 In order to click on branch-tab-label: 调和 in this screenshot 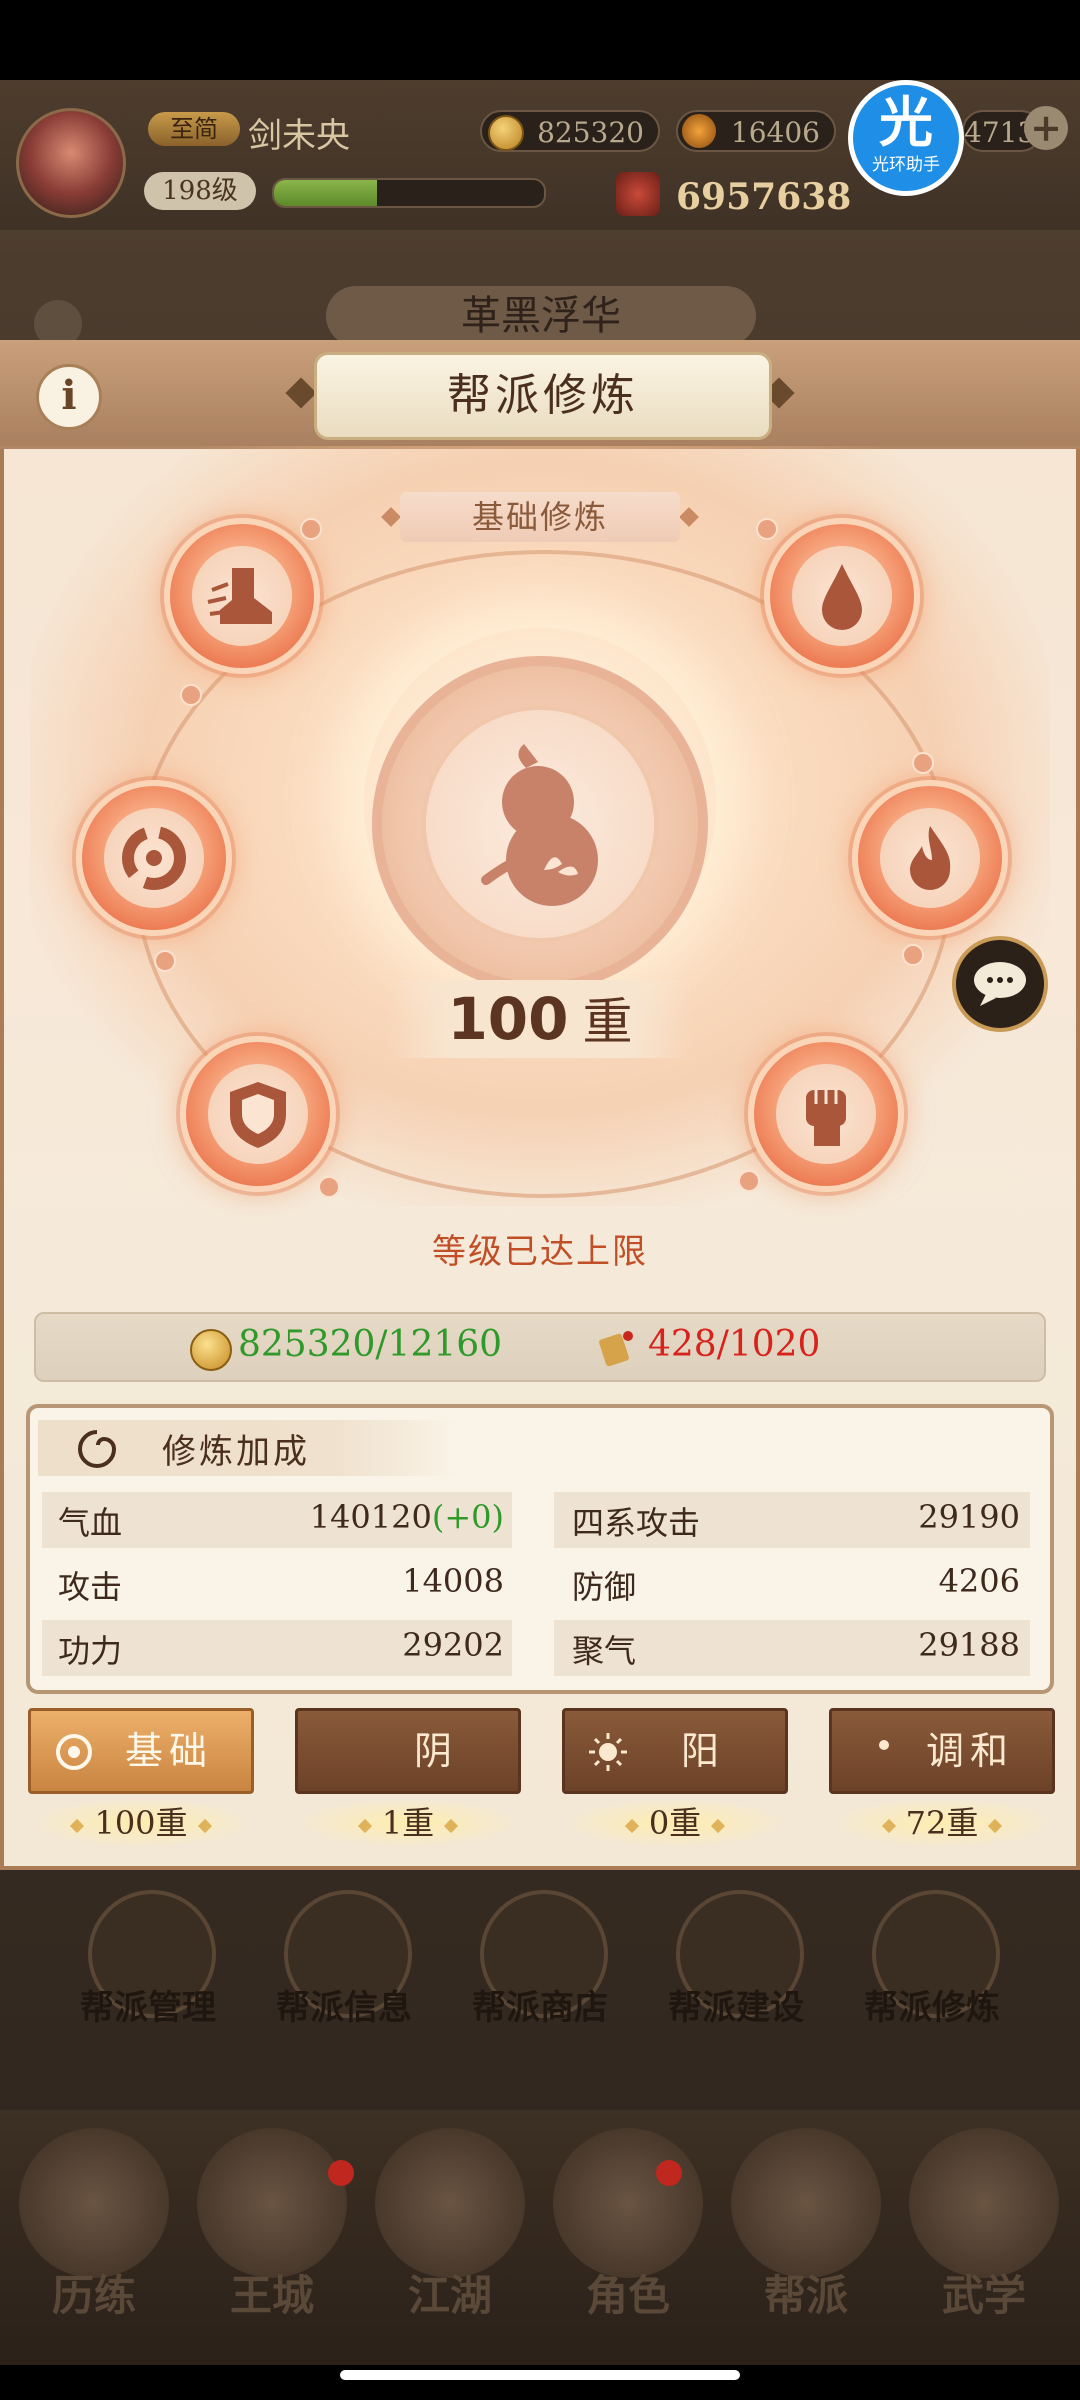, I will do `click(969, 1751)`.